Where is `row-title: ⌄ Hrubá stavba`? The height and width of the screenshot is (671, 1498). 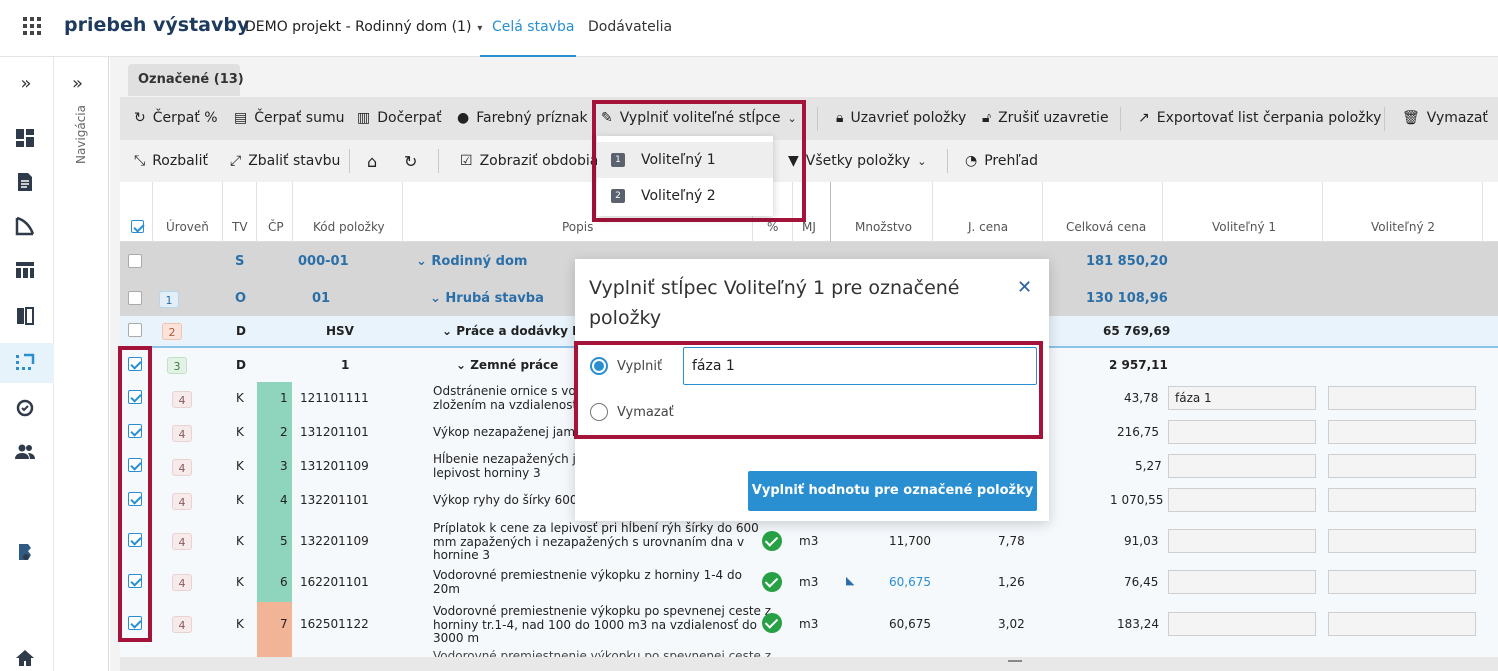
row-title: ⌄ Hrubá stavba is located at coordinates (487, 298).